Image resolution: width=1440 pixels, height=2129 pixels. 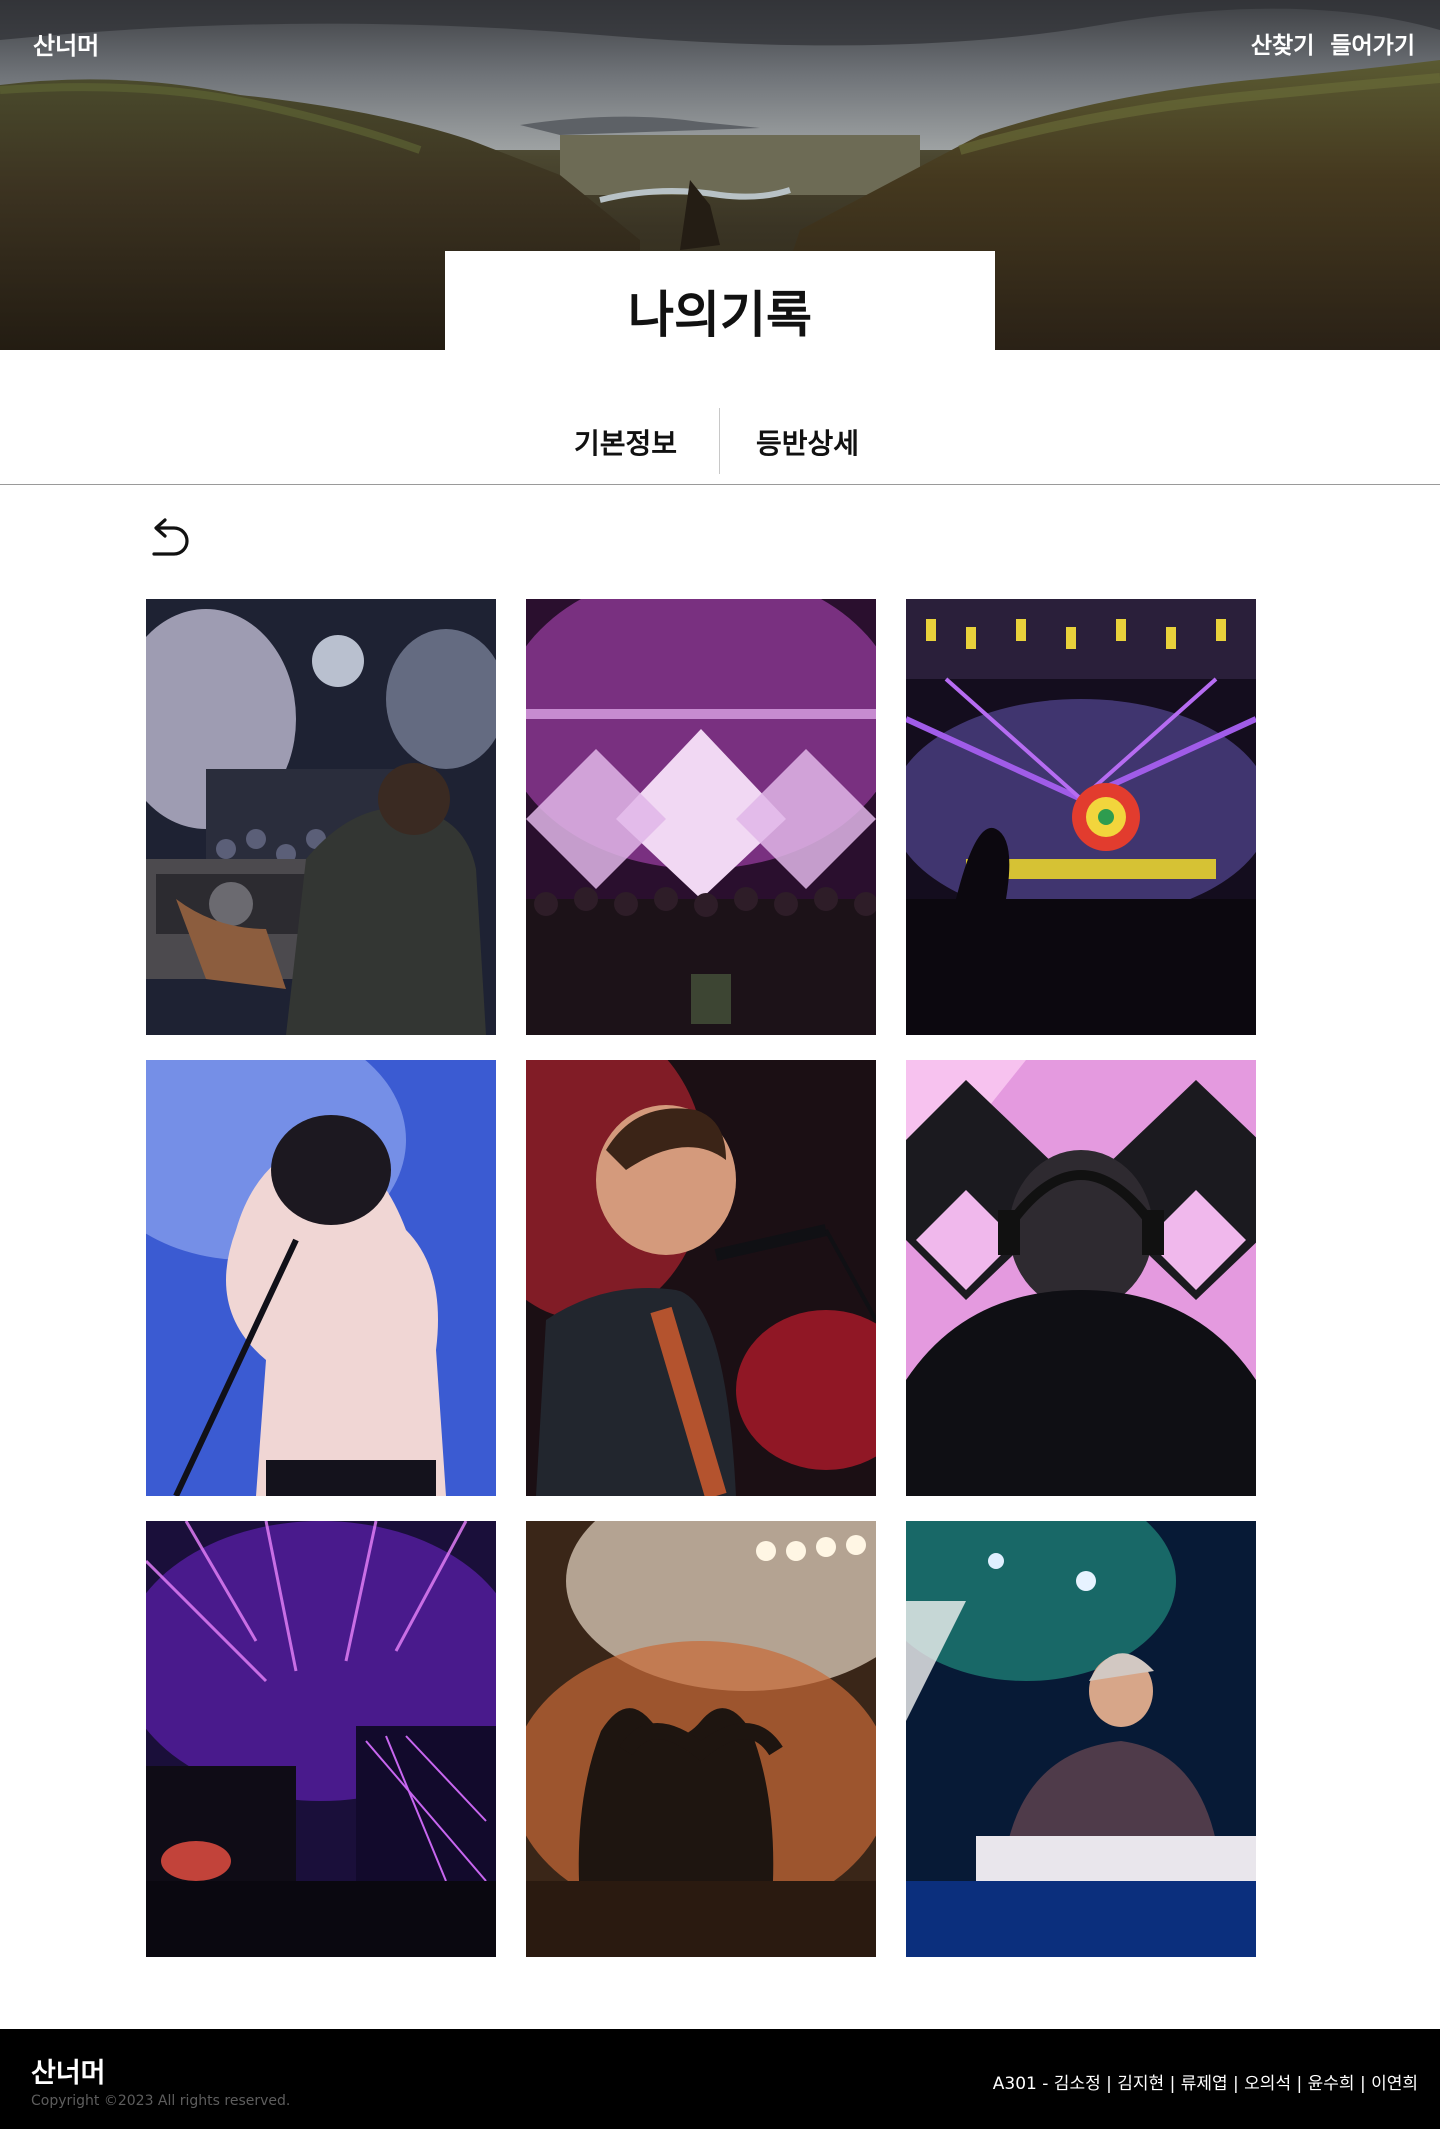 I want to click on footer-team-credits: A301 - 김소정 | 김지현 | 류제엽 | 오의석 | 윤수희 | 이연희, so click(x=1205, y=2084).